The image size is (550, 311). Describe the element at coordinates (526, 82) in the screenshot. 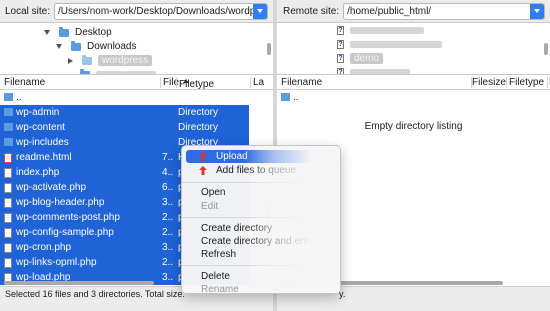

I see `column-filetype: Filetype` at that location.